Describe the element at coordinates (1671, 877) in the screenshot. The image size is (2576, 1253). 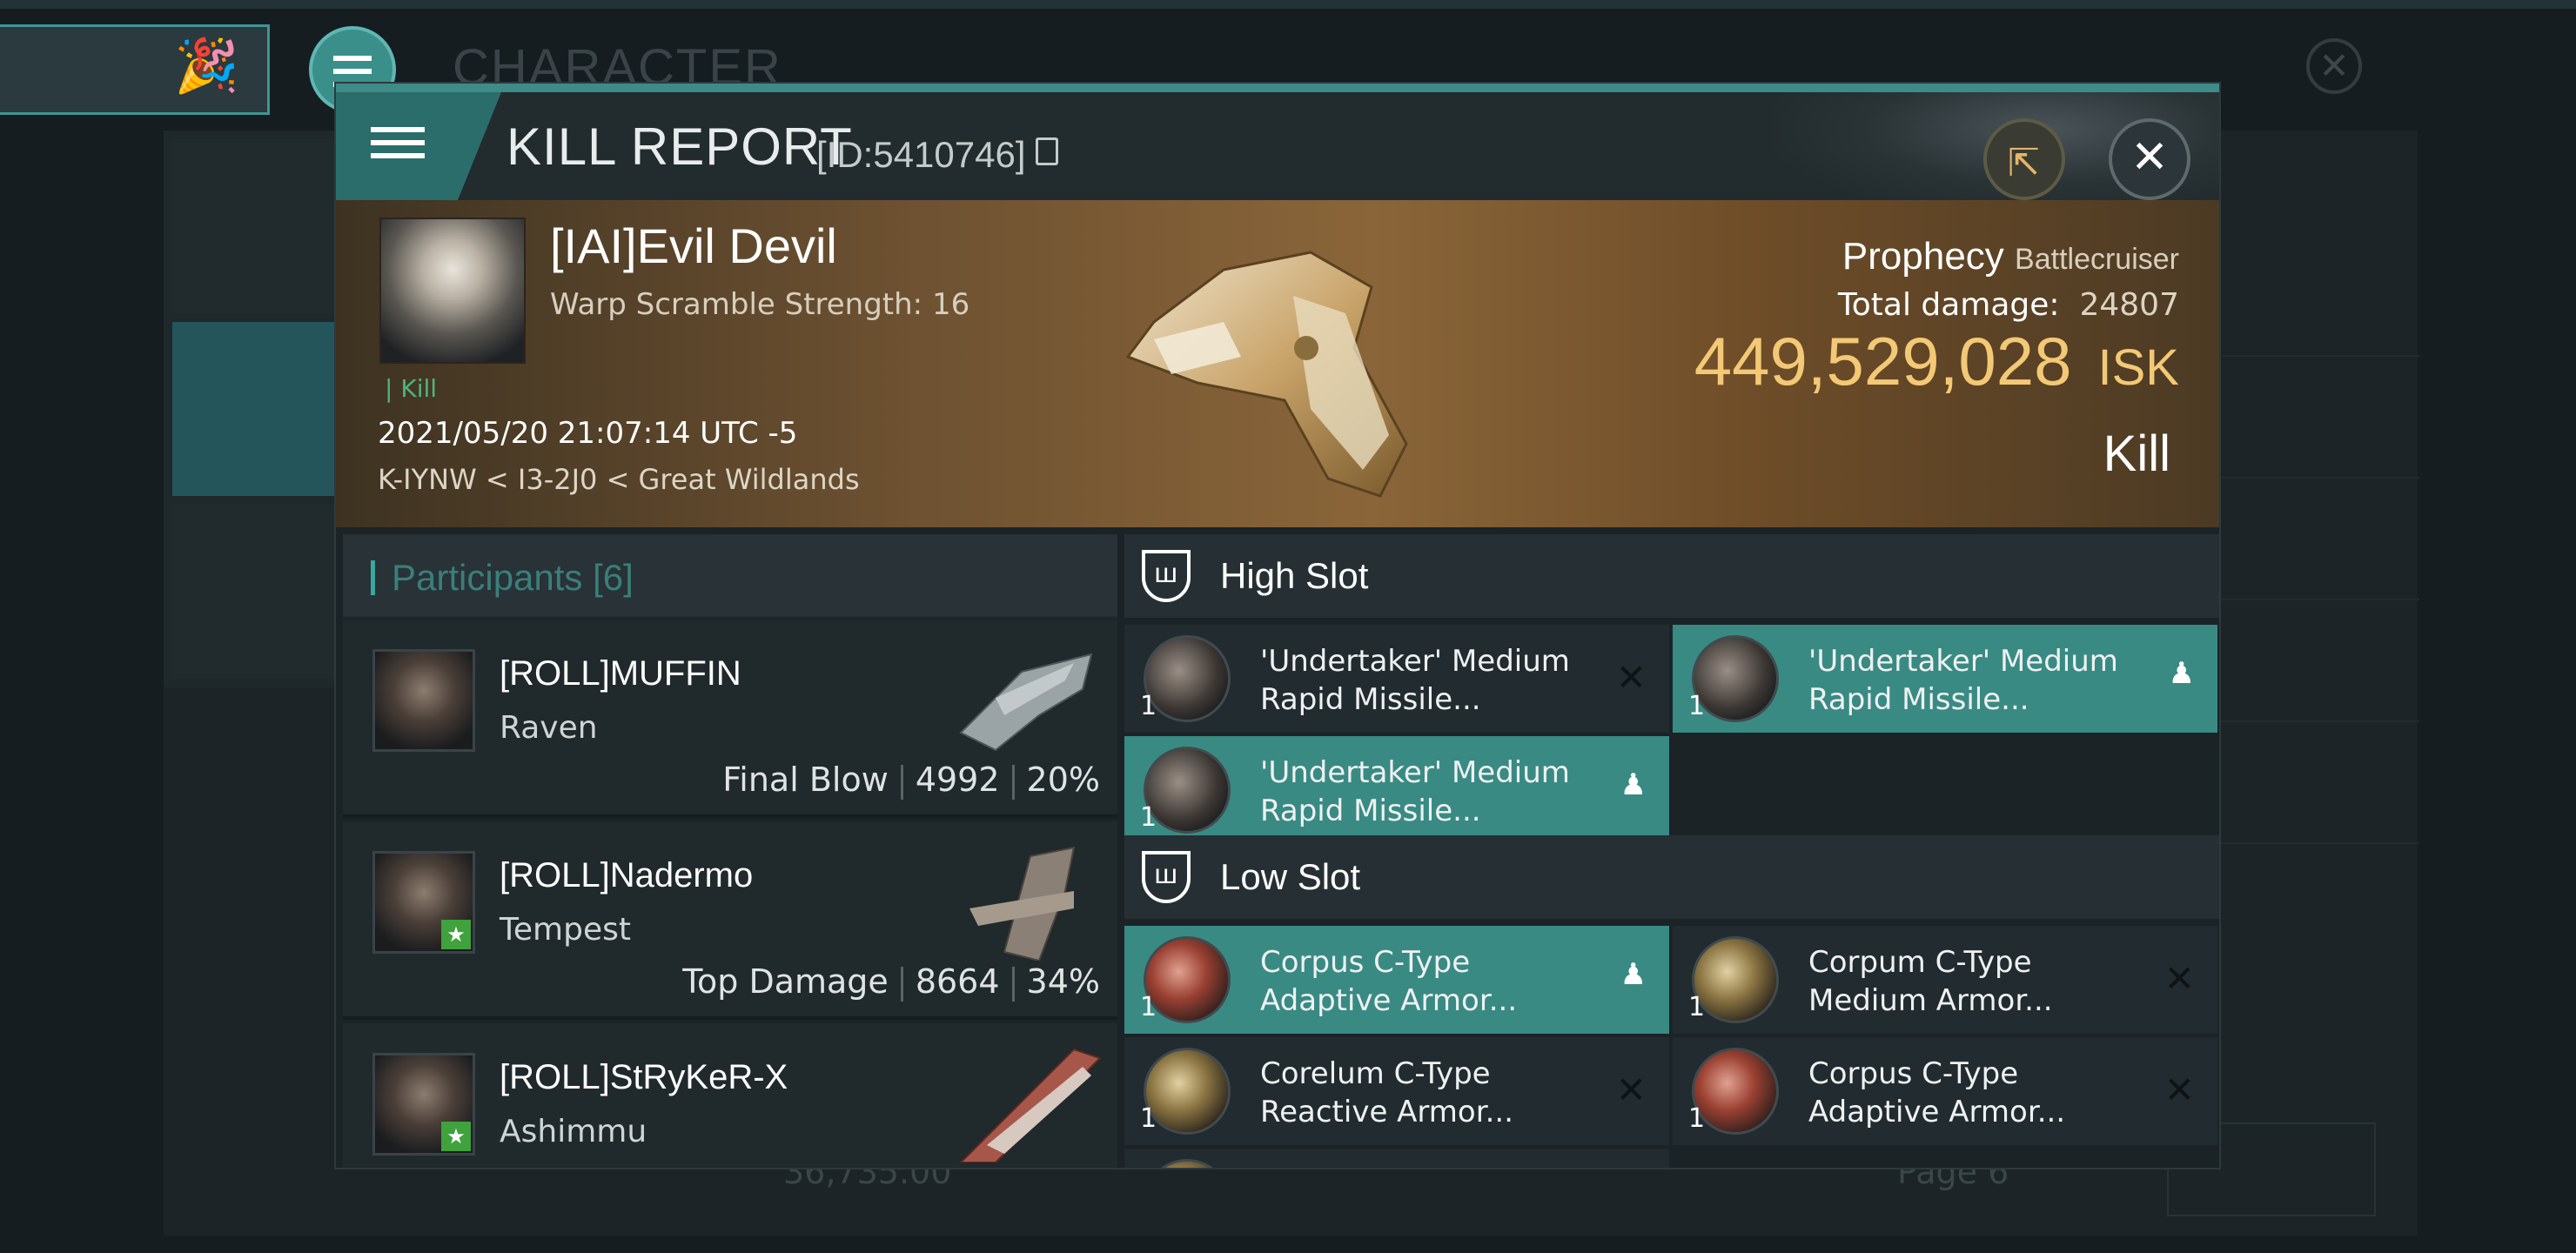
I see `low-slot-header: Low Slot` at that location.